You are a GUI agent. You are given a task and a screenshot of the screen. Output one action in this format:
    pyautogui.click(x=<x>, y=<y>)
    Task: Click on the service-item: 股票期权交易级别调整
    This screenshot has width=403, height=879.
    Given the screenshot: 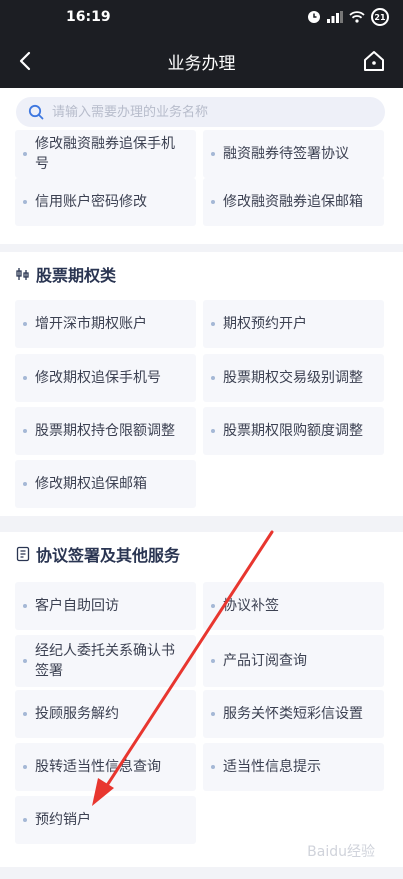 What is the action you would take?
    pyautogui.click(x=293, y=378)
    